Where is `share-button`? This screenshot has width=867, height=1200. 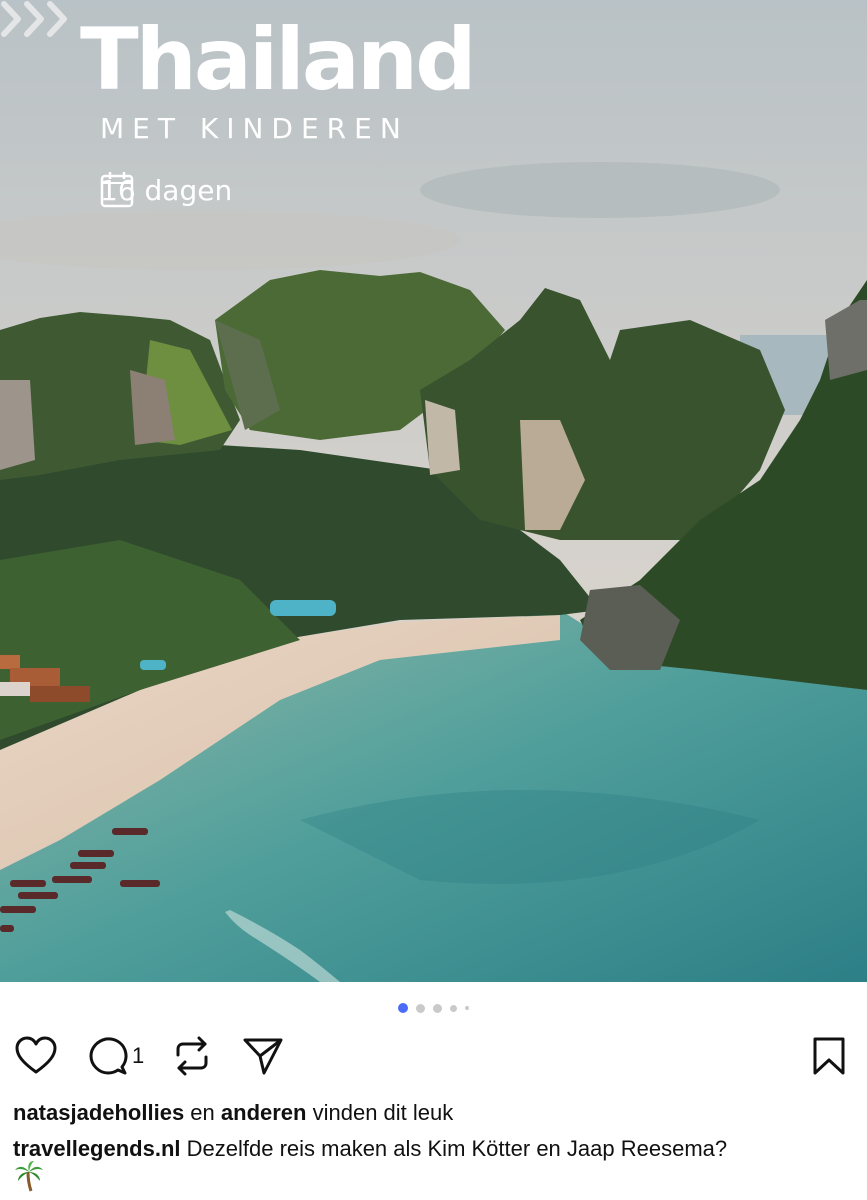
share-button is located at coordinates (263, 1056).